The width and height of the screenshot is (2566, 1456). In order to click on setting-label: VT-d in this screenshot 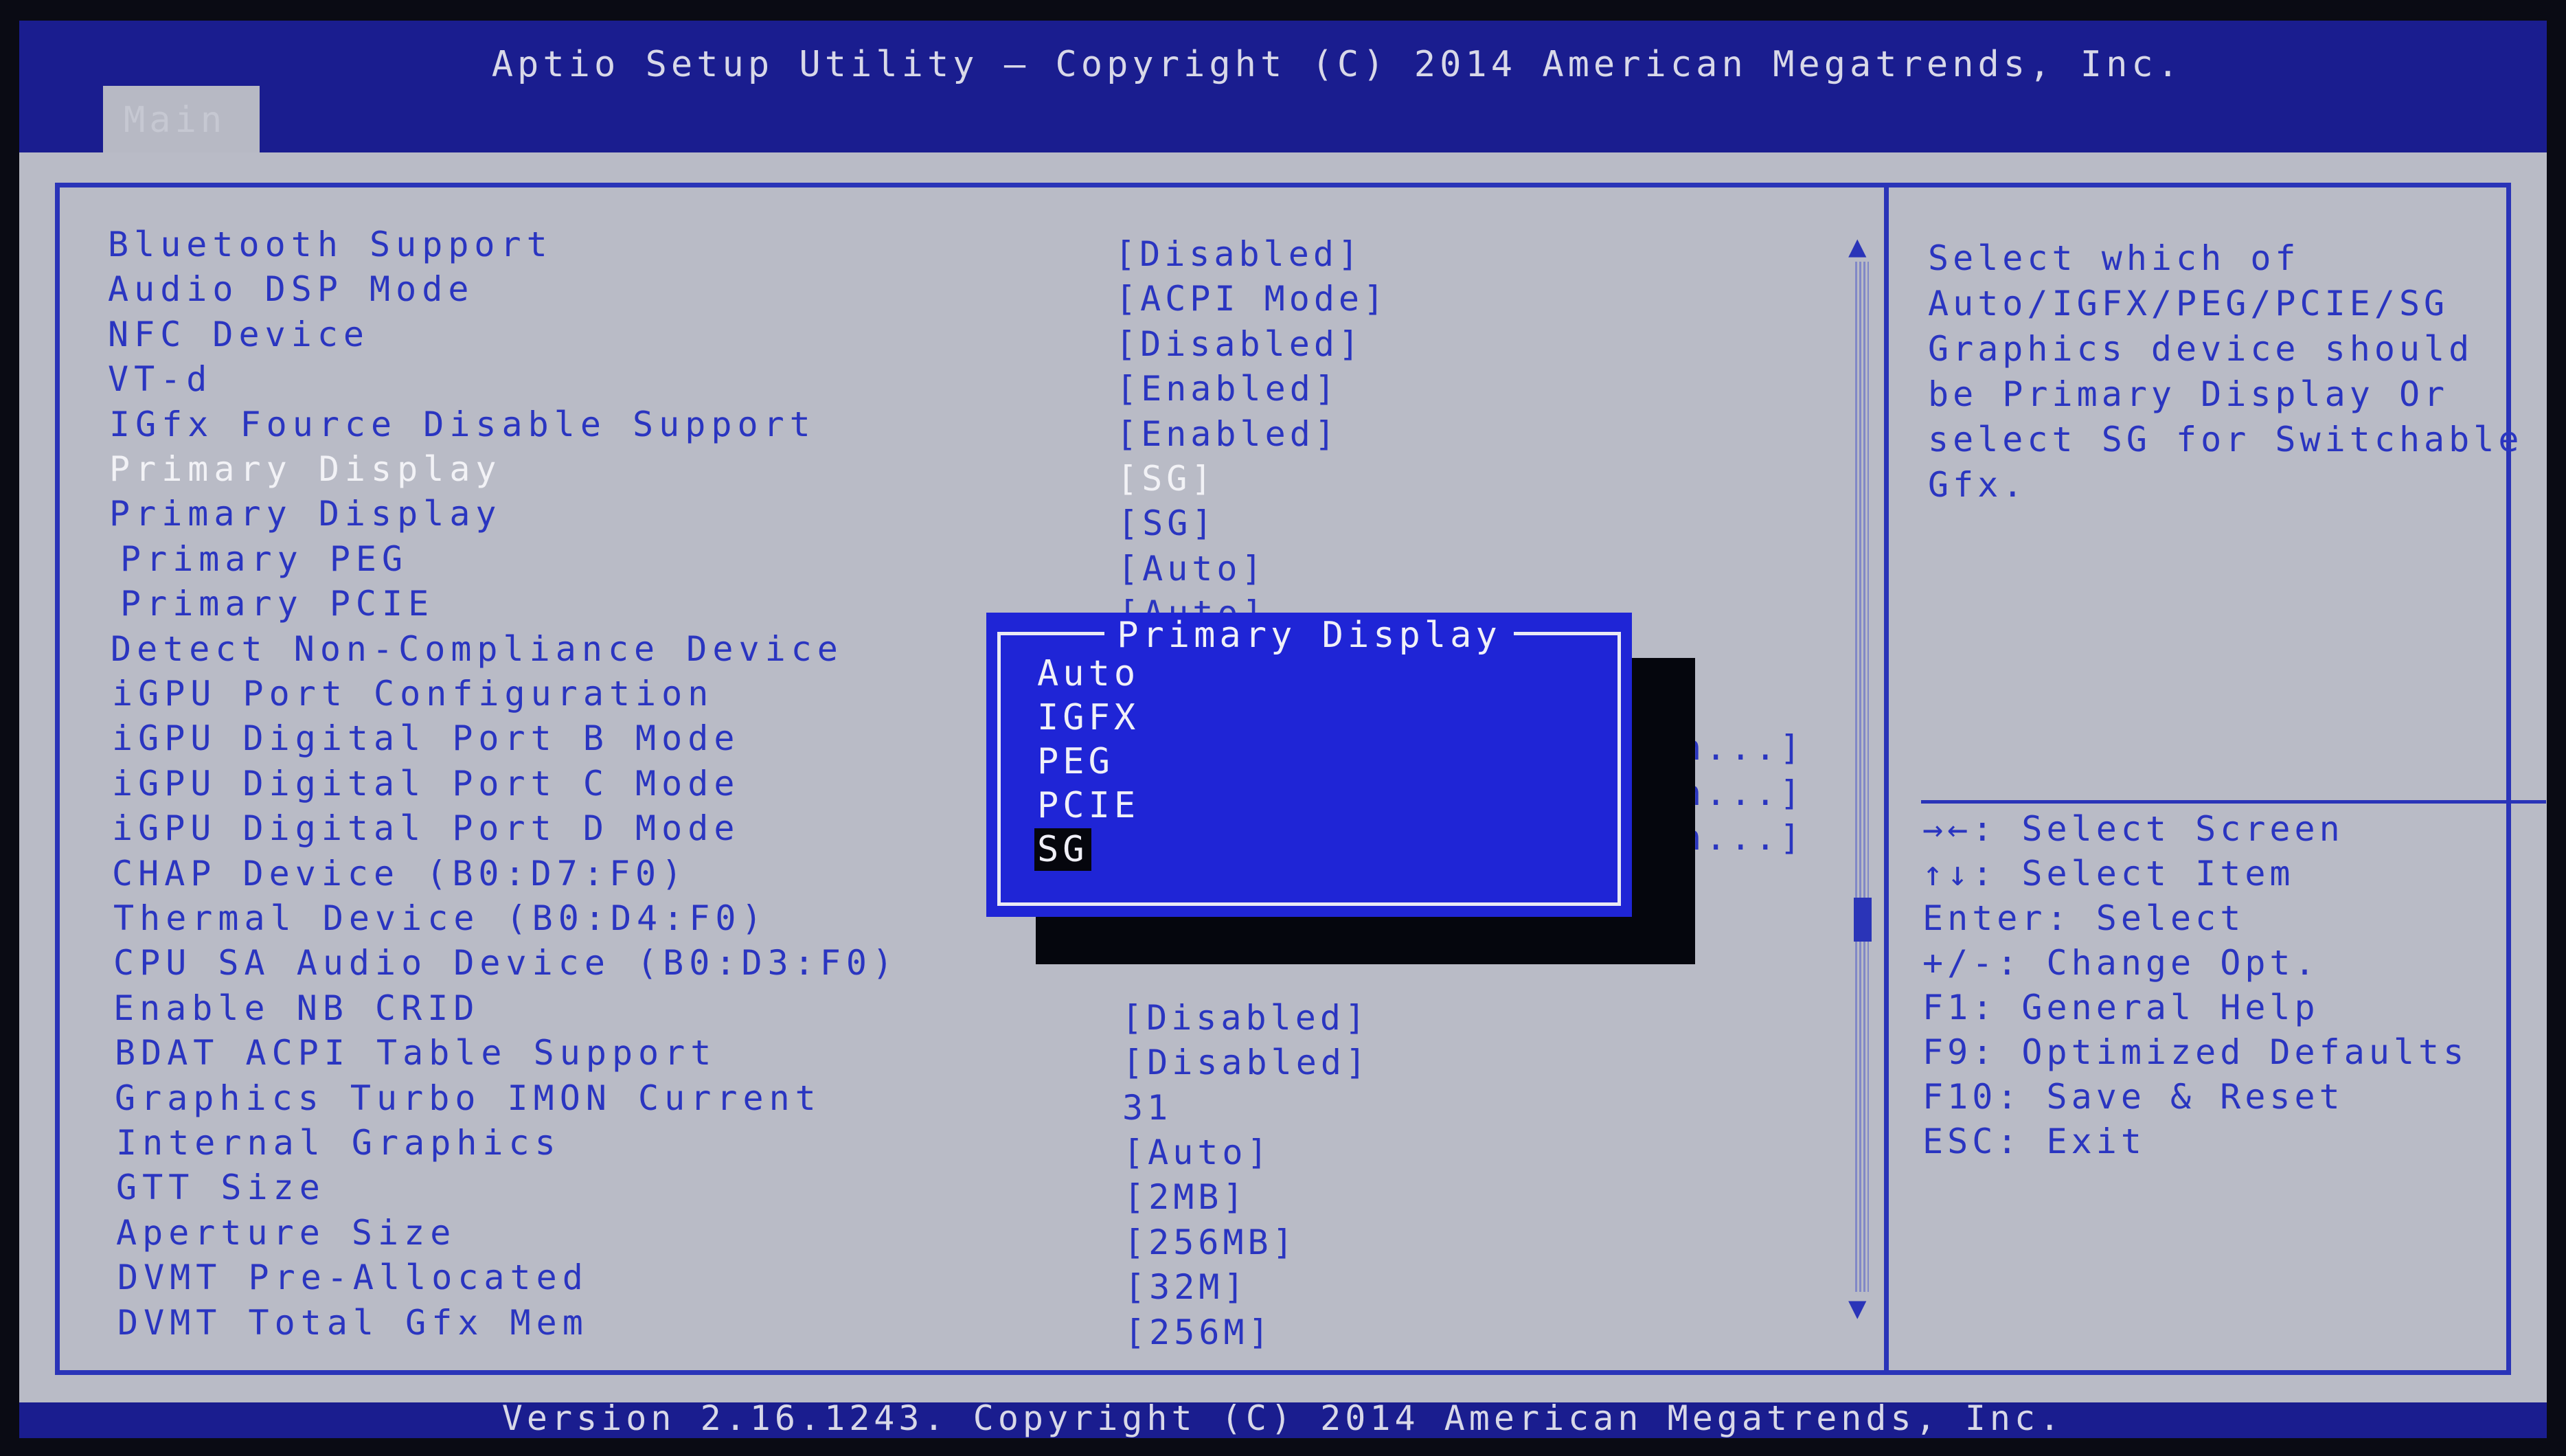, I will do `click(160, 379)`.